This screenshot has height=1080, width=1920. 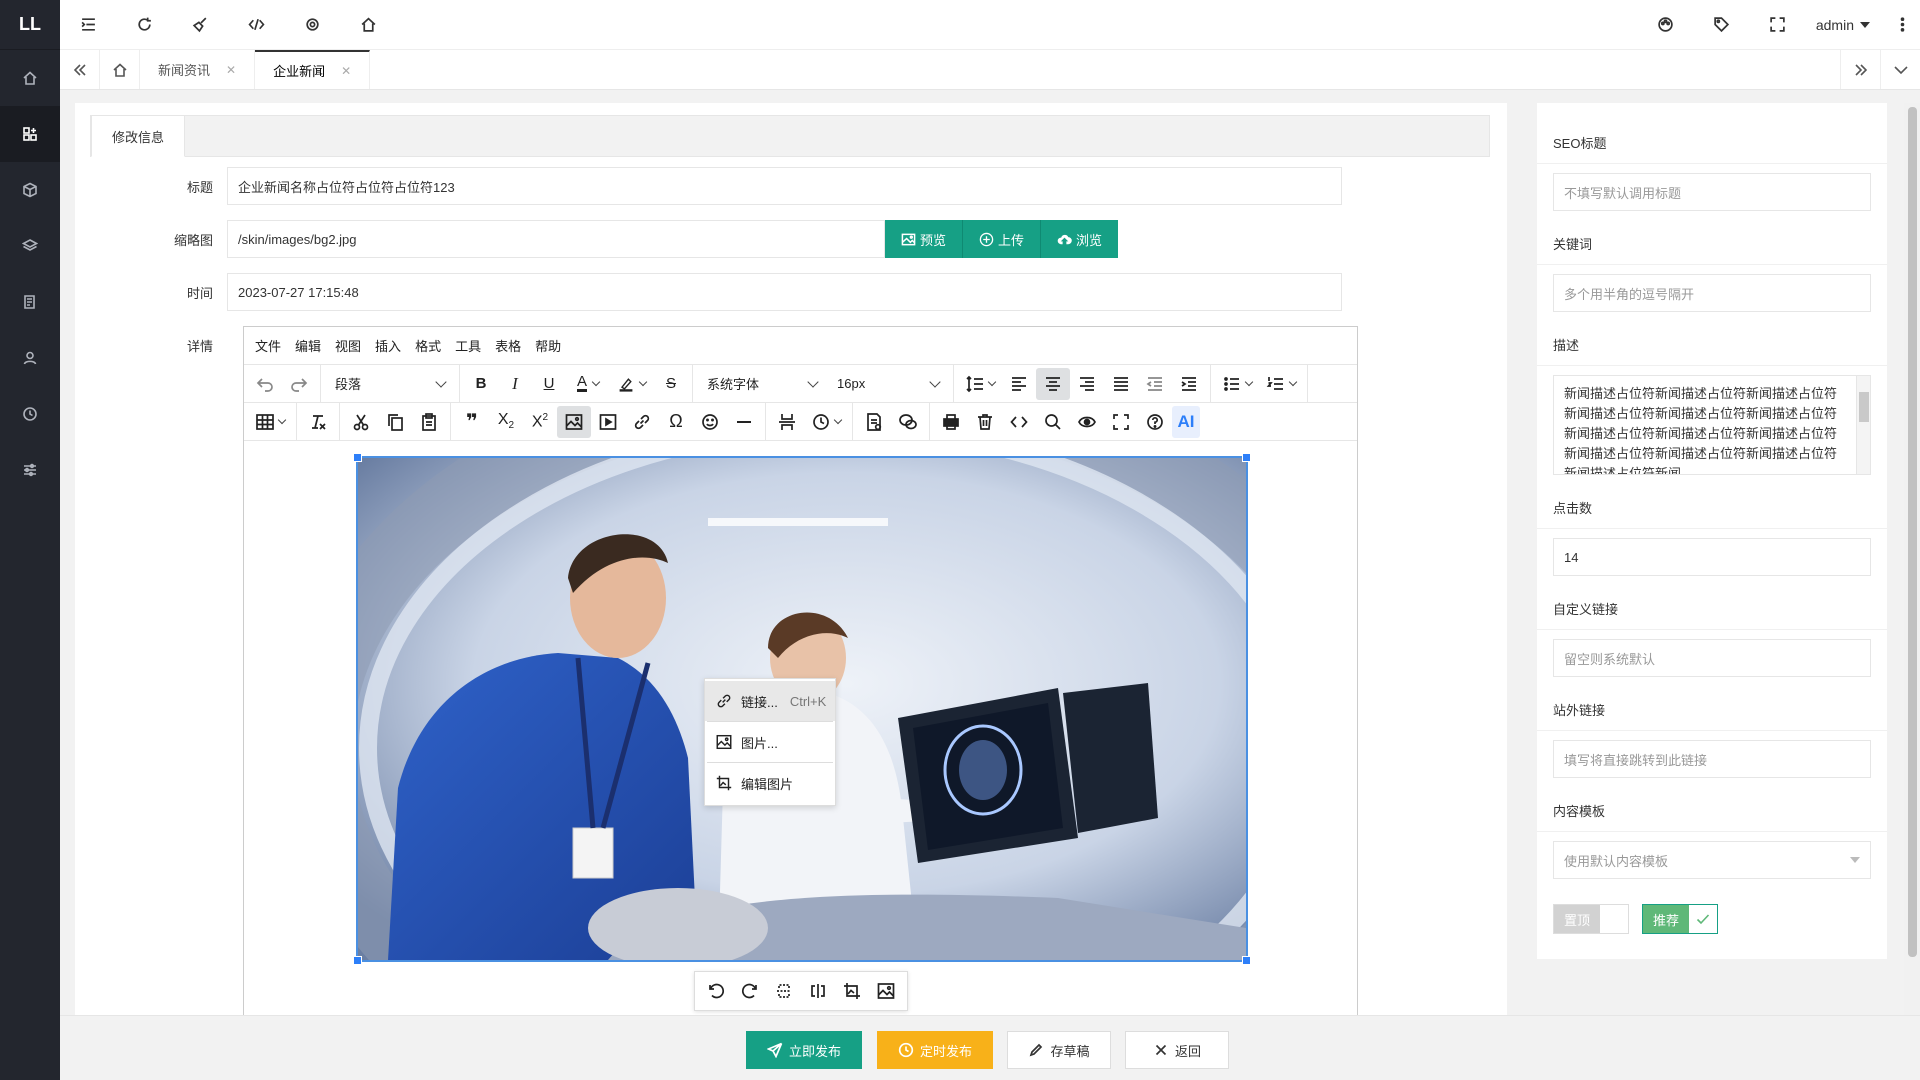 I want to click on refresh-icon, so click(x=144, y=25).